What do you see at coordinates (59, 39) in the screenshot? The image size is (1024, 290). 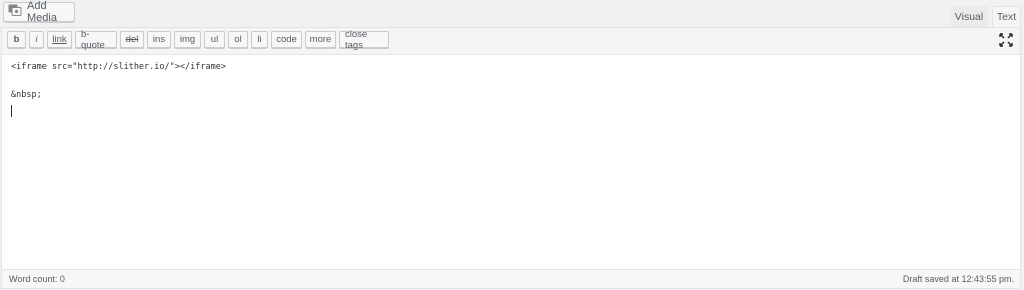 I see `qt-link-button: link` at bounding box center [59, 39].